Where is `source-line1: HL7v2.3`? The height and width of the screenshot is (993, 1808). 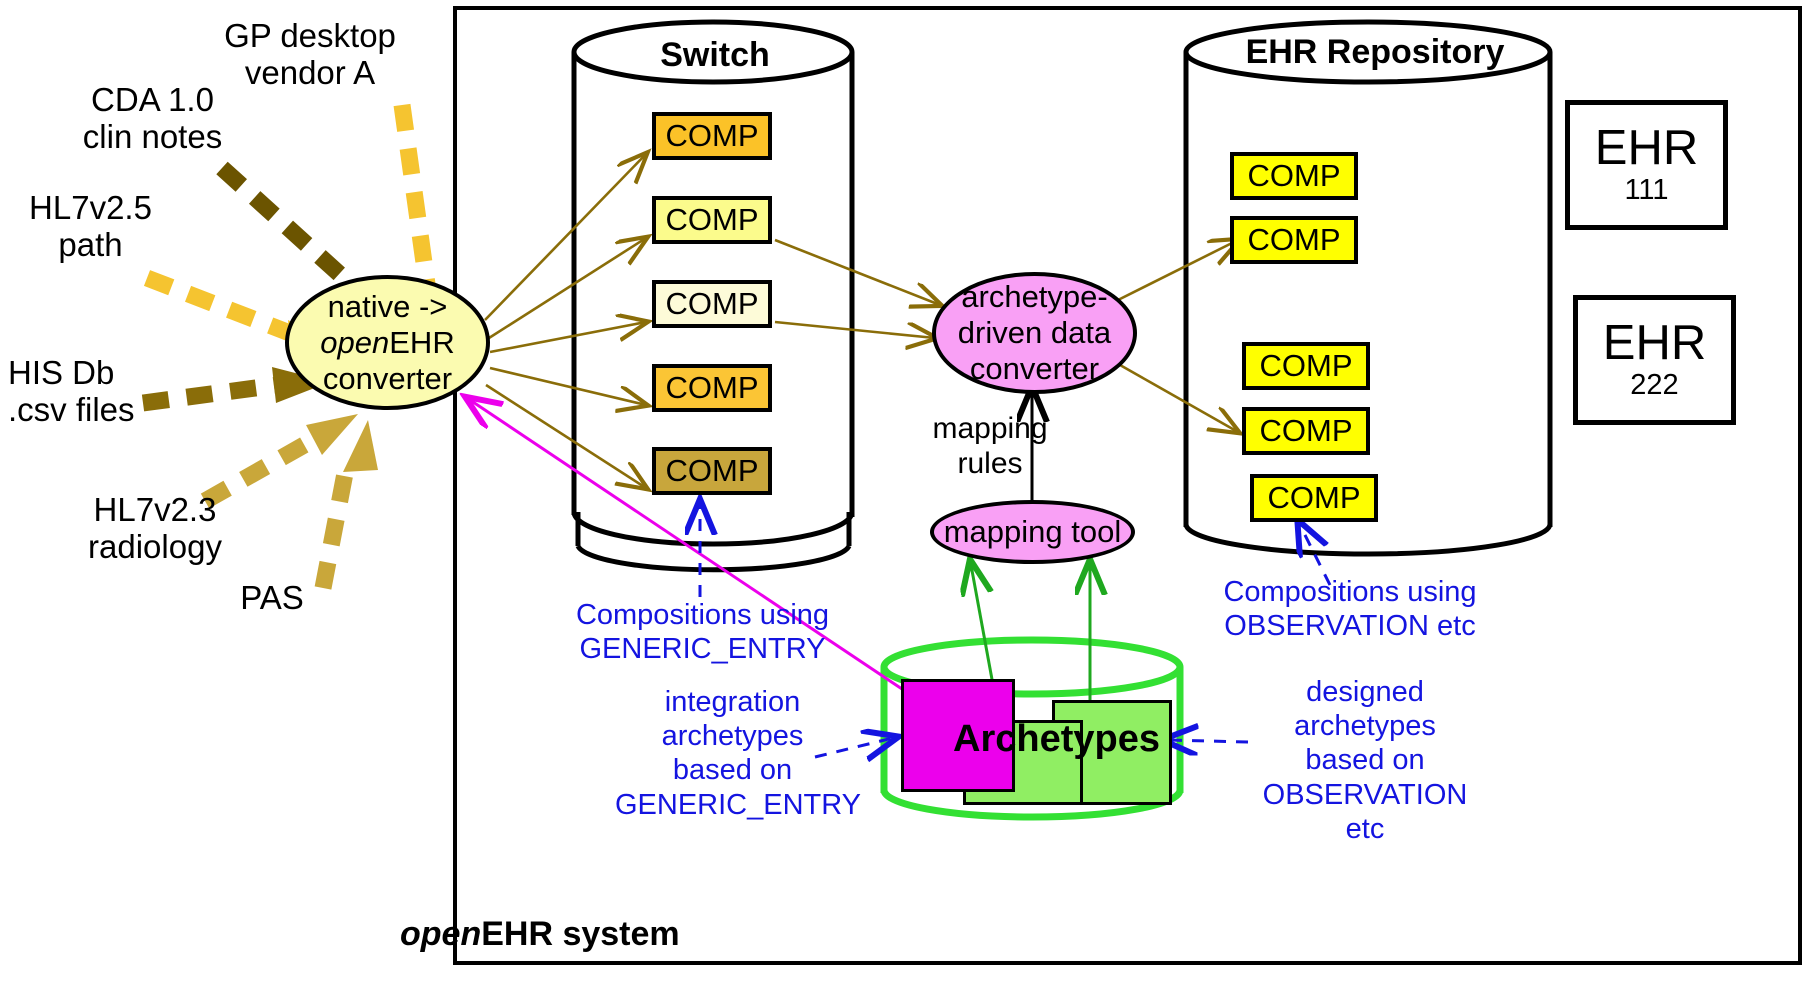
source-line1: HL7v2.3 is located at coordinates (155, 509).